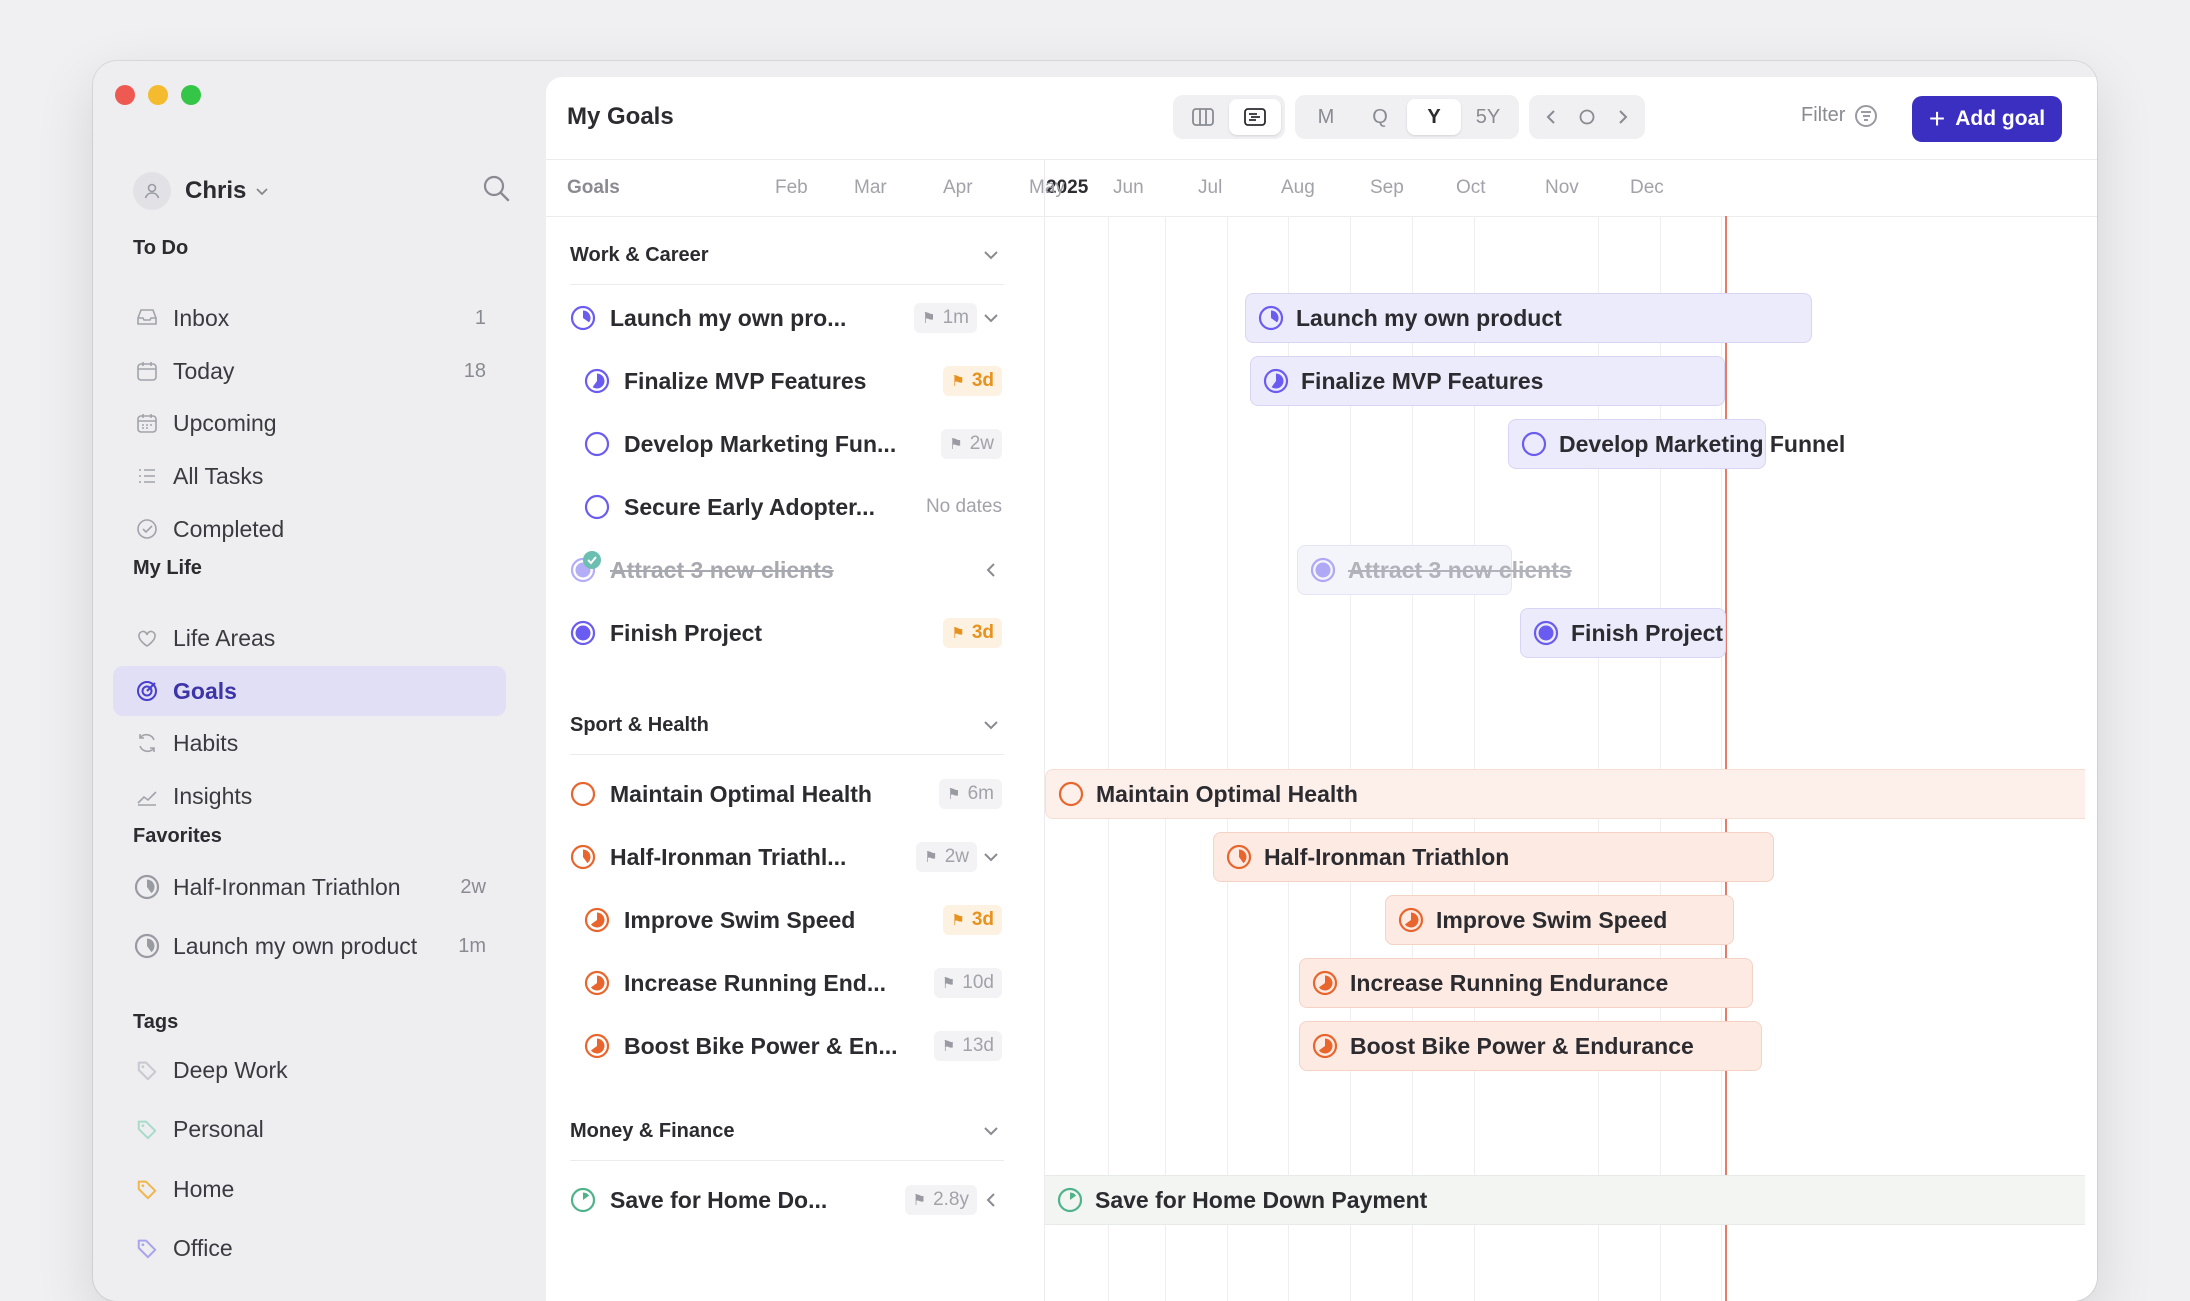 The image size is (2190, 1301). Describe the element at coordinates (870, 187) in the screenshot. I see `month-label-mar: Mar` at that location.